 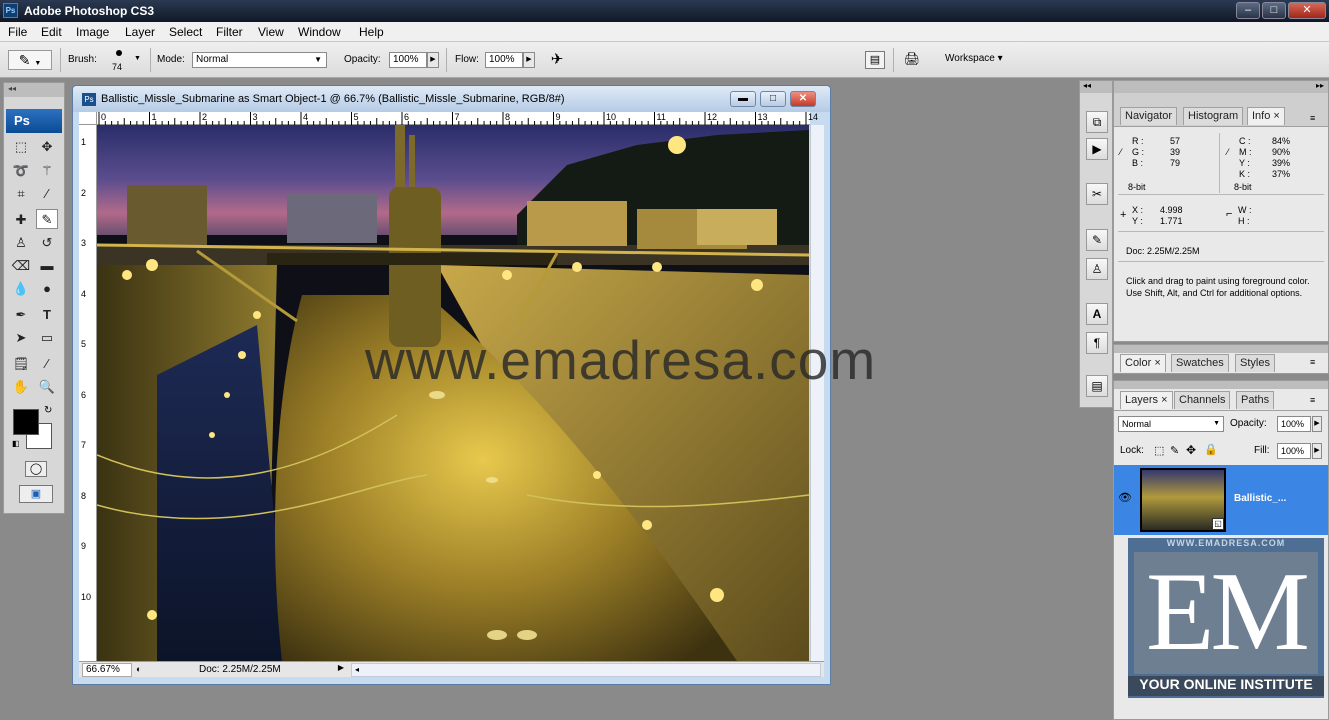 What do you see at coordinates (371, 32) in the screenshot?
I see `menu-help: Help` at bounding box center [371, 32].